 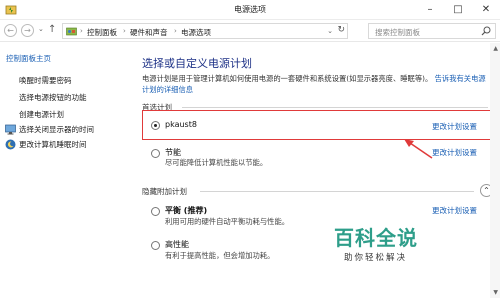 I want to click on search-placeholder: 搜索控制面板, so click(x=397, y=32).